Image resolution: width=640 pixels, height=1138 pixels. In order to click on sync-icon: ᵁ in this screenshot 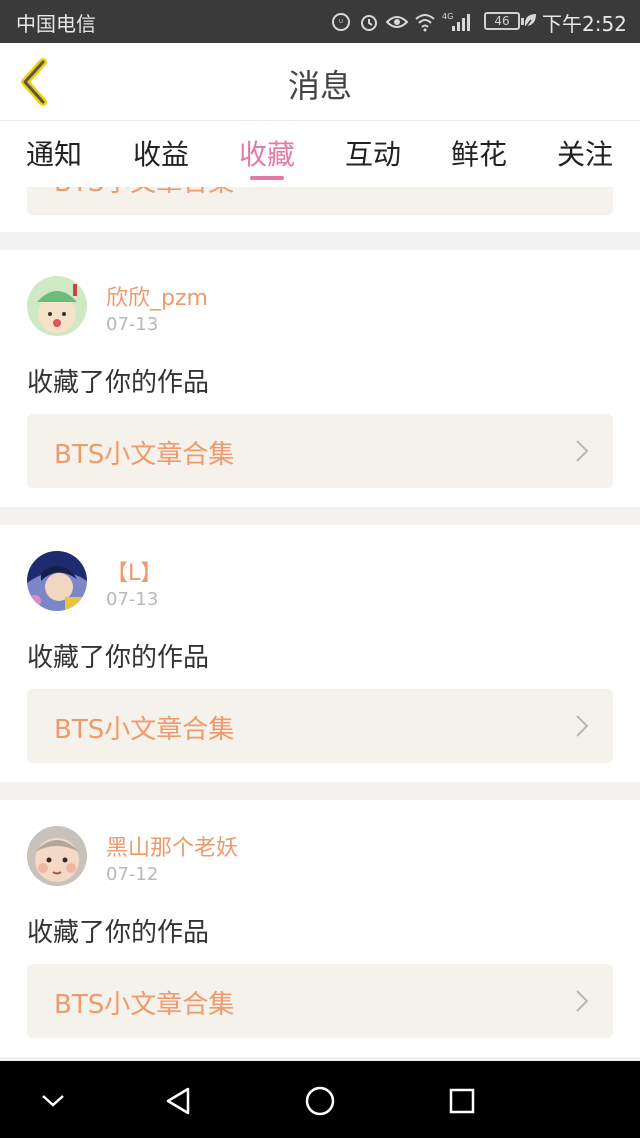, I will do `click(341, 22)`.